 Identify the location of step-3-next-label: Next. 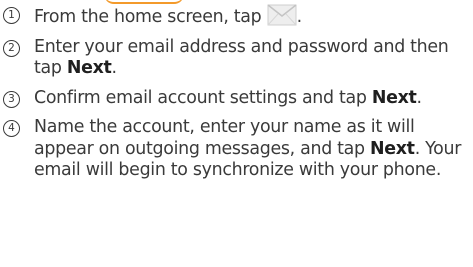
(394, 97).